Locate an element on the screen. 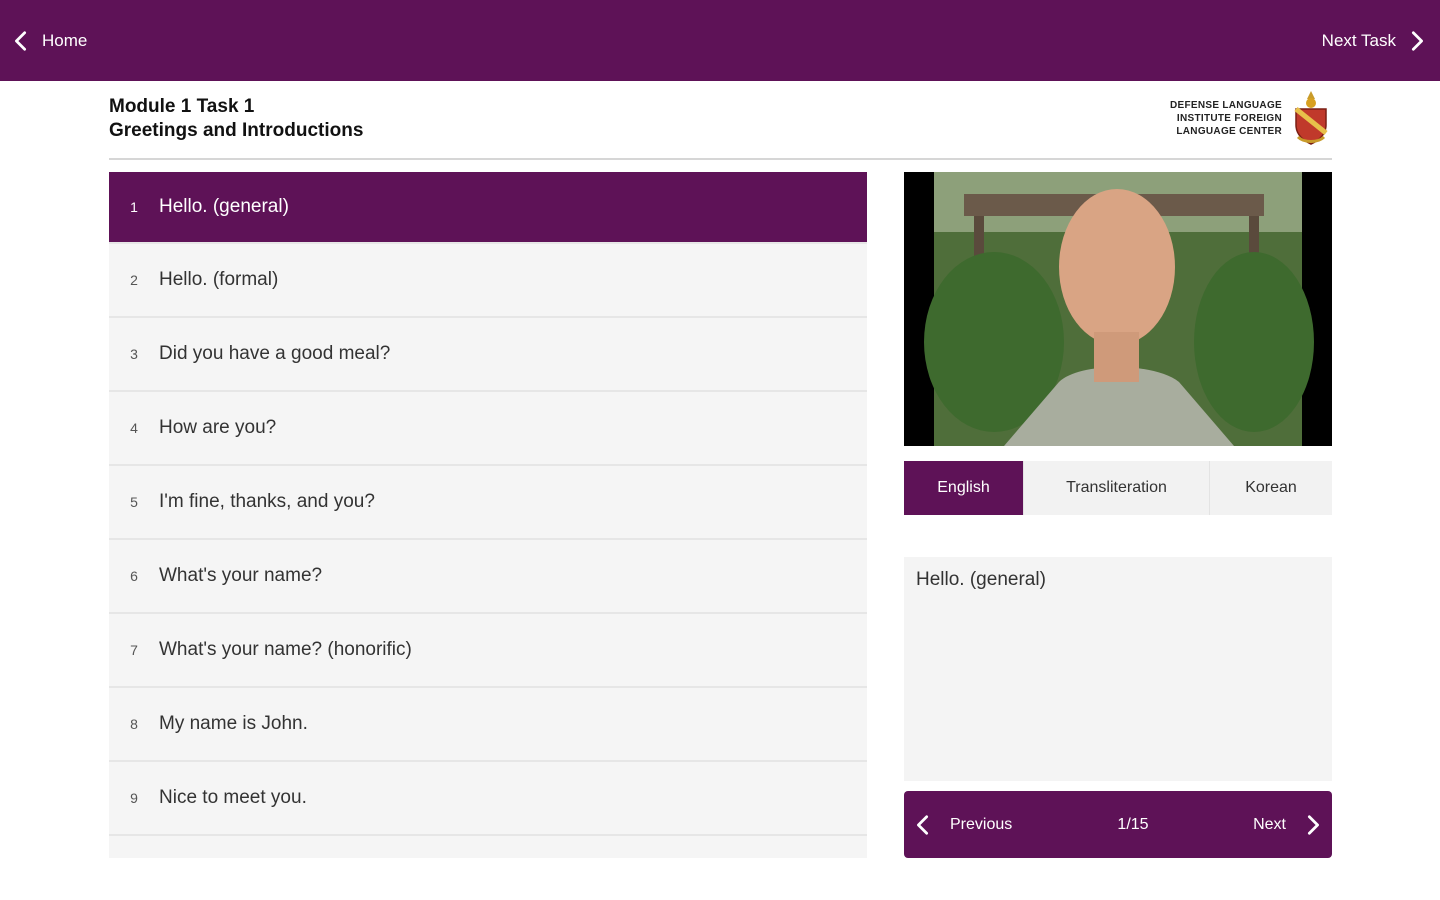  phrase-number: 1 is located at coordinates (134, 207).